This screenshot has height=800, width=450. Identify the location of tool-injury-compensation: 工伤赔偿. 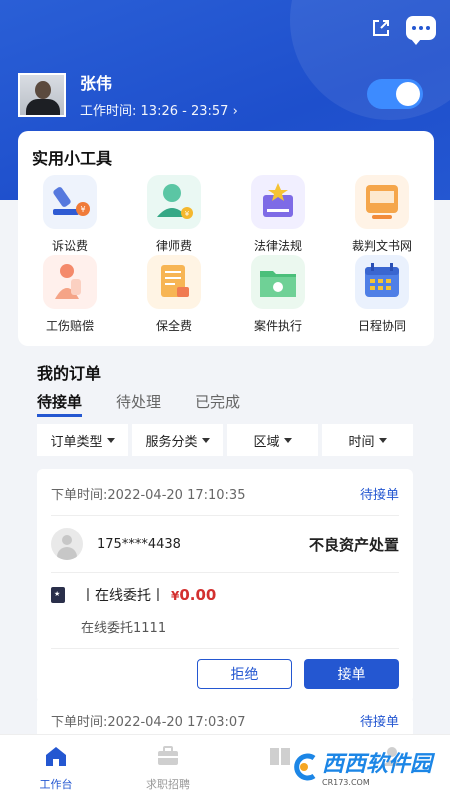
(70, 294).